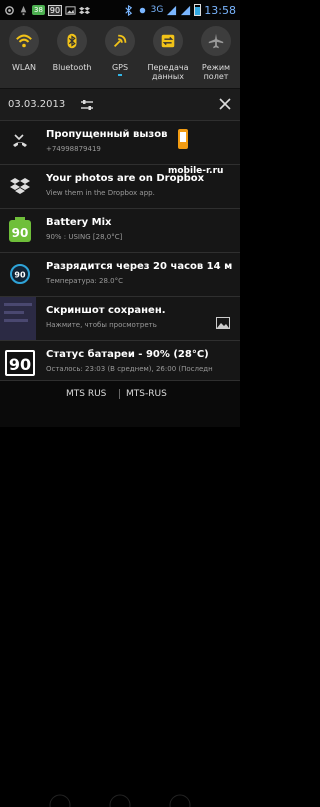  I want to click on location-icon, so click(9, 10).